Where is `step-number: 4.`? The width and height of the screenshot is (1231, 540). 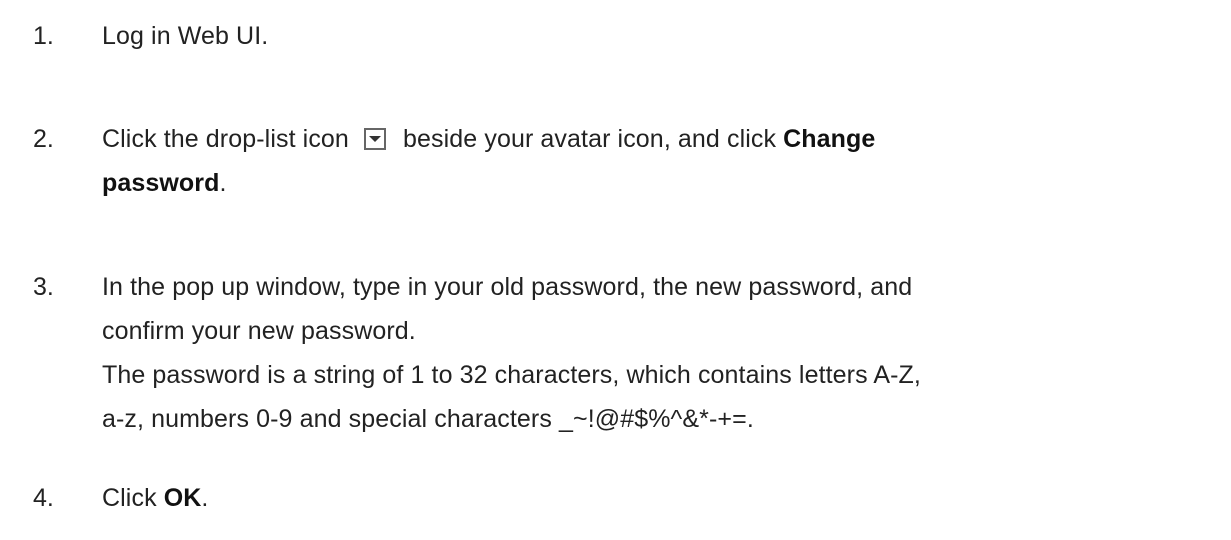 step-number: 4. is located at coordinates (43, 498).